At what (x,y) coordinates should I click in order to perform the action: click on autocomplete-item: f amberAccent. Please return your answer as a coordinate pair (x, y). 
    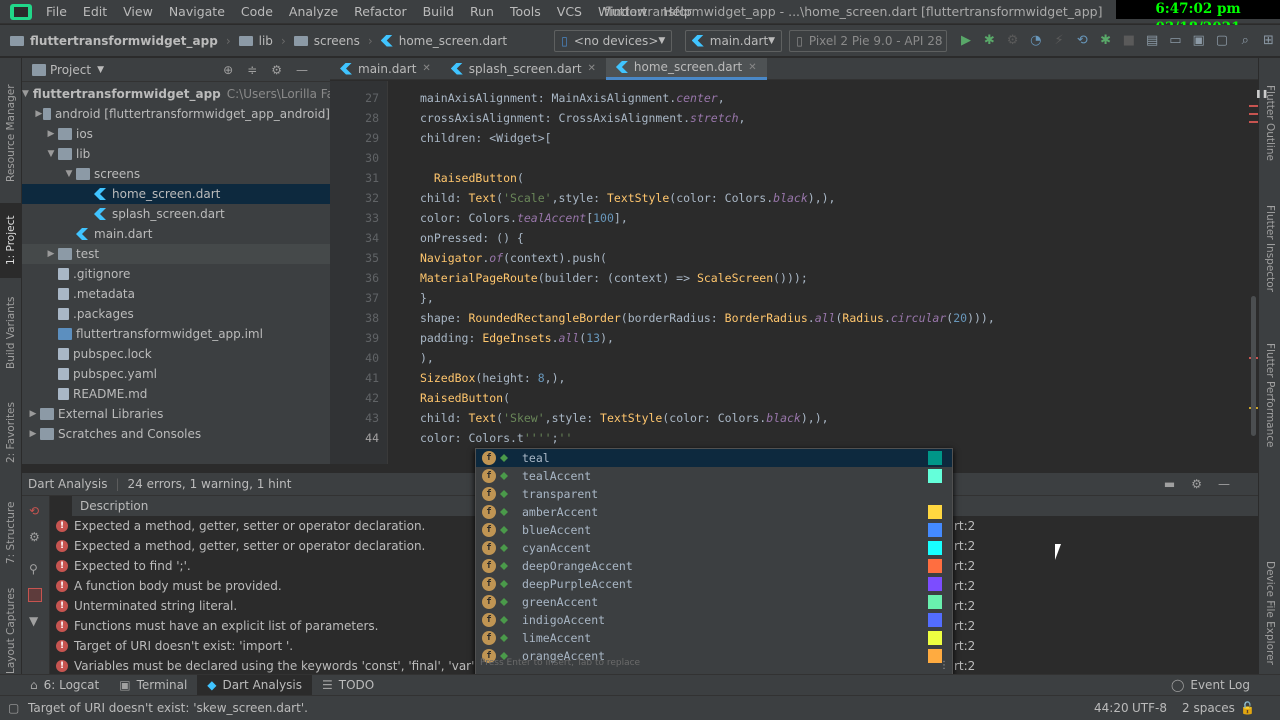
    Looking at the image, I should click on (714, 512).